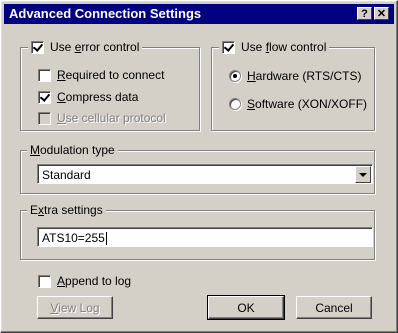 This screenshot has height=333, width=398. I want to click on modulation-type-label: Modulation type, so click(72, 150).